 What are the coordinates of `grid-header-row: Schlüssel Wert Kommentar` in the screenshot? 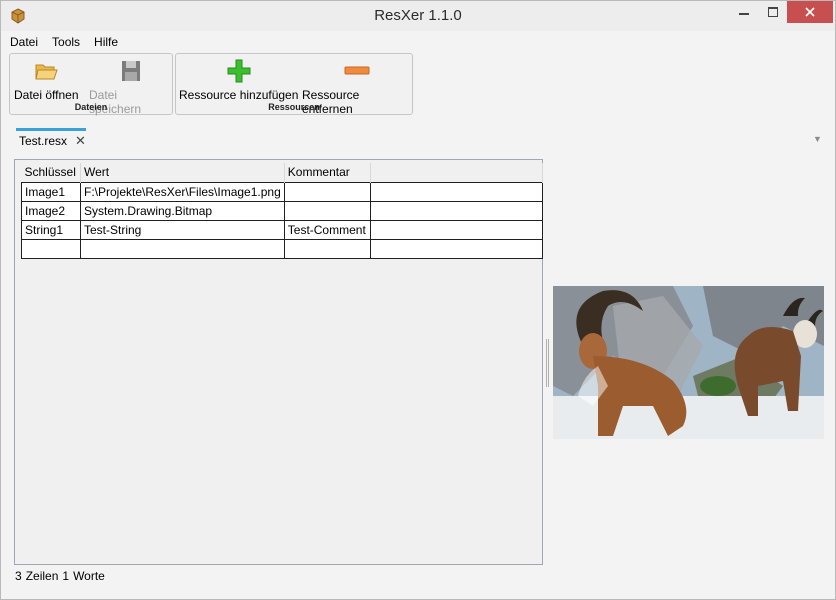 It's located at (282, 172).